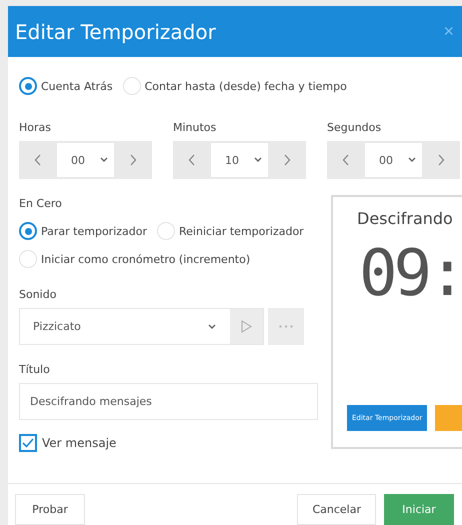 The height and width of the screenshot is (525, 462). What do you see at coordinates (115, 32) in the screenshot?
I see `dialog-title: Editar Temporizador` at bounding box center [115, 32].